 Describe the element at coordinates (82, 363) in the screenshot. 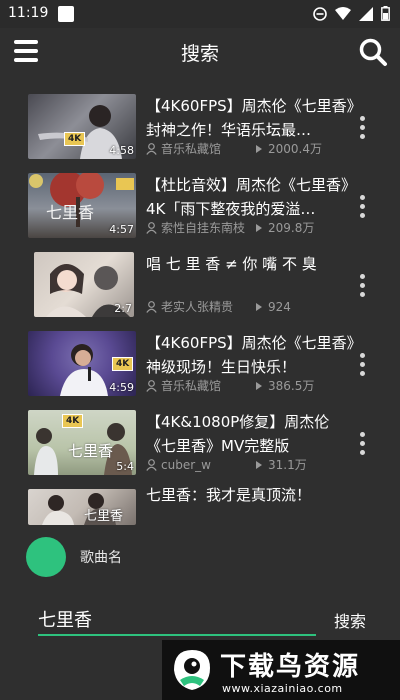

I see `video-thumbnail: 4K 4:59` at that location.